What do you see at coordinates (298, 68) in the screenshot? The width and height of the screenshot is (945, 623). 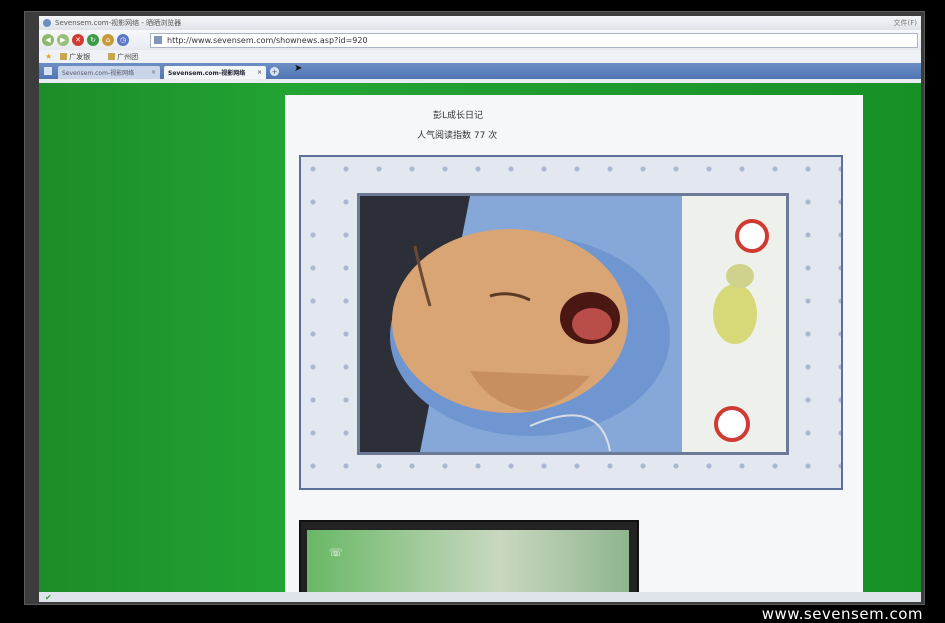 I see `mouse-cursor-icon: ➤` at bounding box center [298, 68].